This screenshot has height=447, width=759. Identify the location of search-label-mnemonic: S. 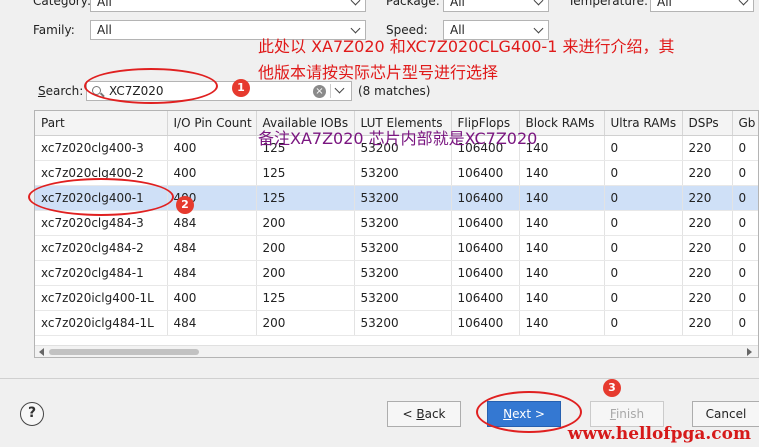
(42, 91).